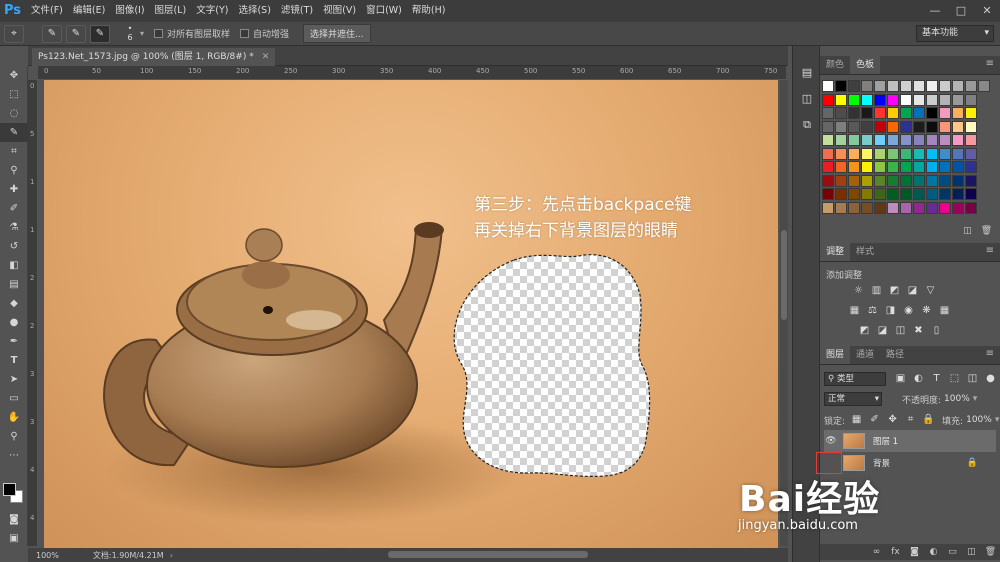 The image size is (1000, 562). I want to click on screen-mode-icon: ▣, so click(14, 538).